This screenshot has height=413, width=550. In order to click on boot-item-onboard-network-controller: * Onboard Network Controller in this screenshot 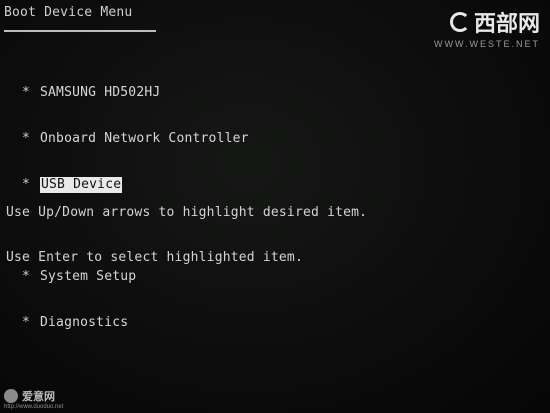, I will do `click(135, 139)`.